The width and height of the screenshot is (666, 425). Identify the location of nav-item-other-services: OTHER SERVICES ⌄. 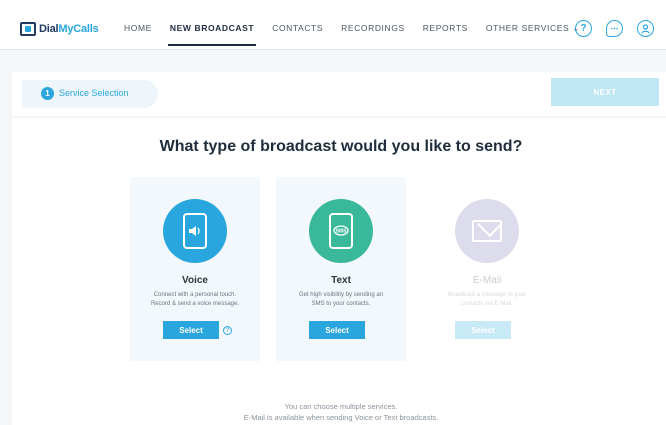
(533, 28).